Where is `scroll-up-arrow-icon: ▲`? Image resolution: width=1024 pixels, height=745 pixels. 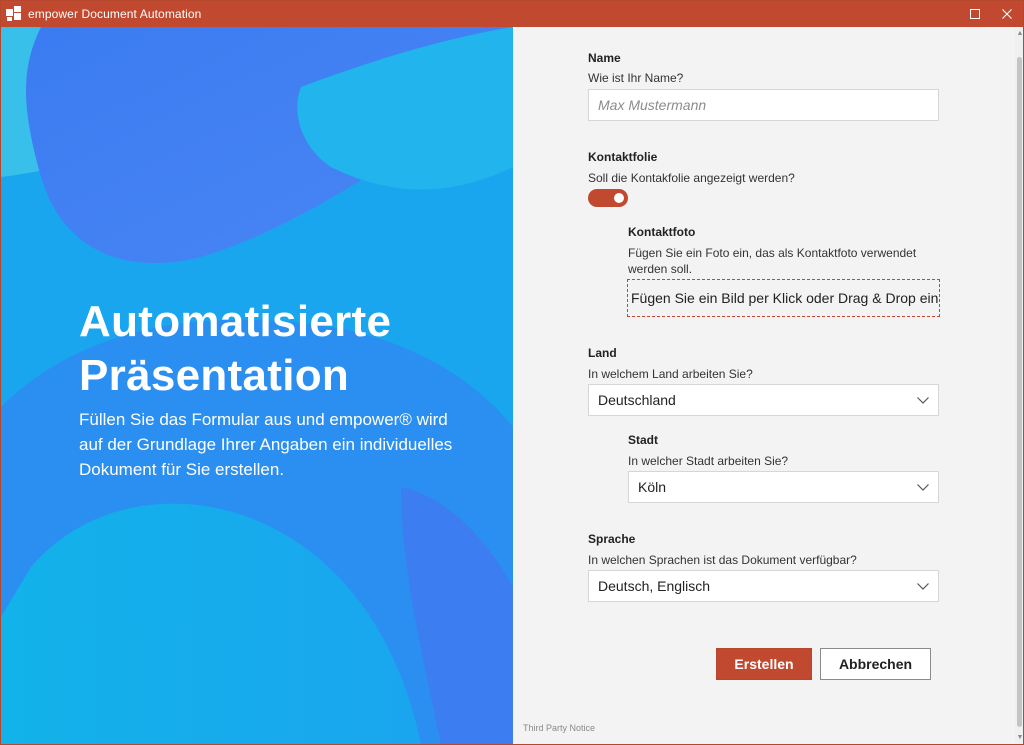
scroll-up-arrow-icon: ▲ is located at coordinates (1019, 34).